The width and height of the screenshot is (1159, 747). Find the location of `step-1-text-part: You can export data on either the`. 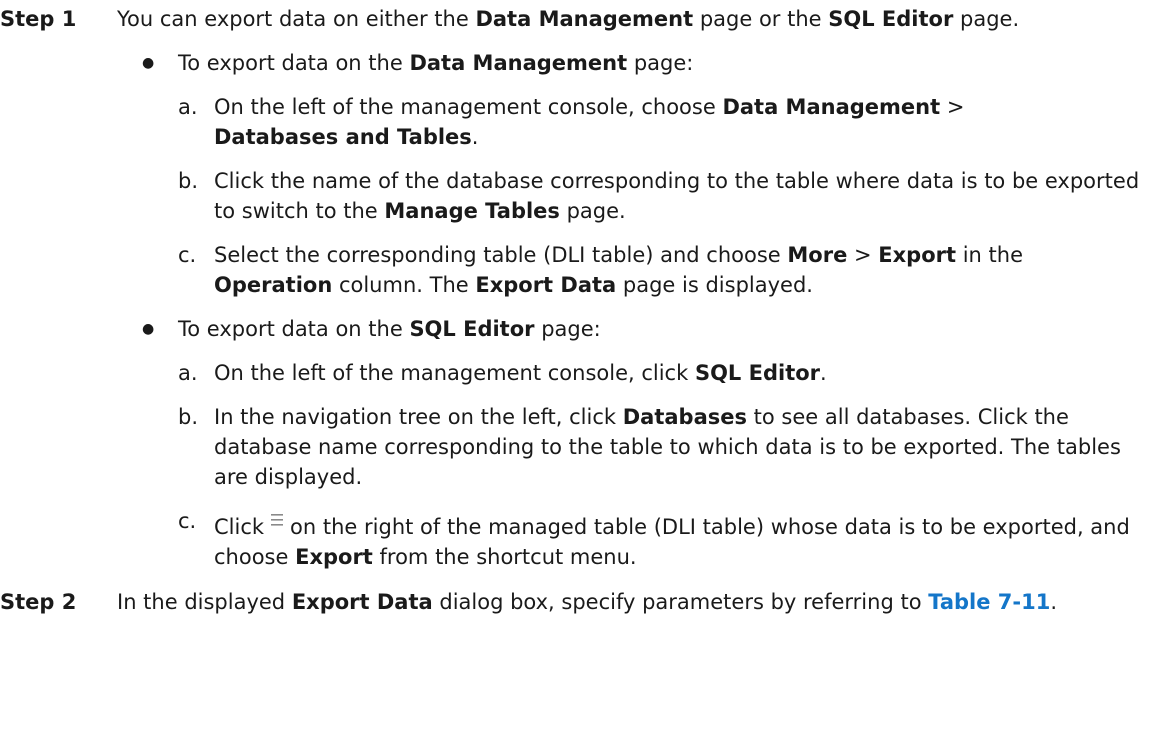

step-1-text-part: You can export data on either the is located at coordinates (296, 19).